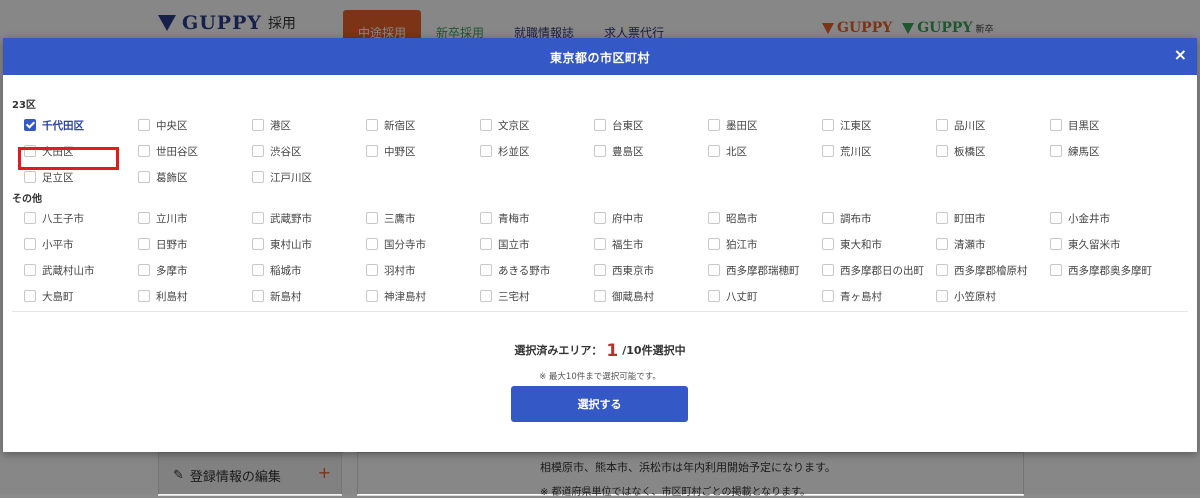  Describe the element at coordinates (391, 125) in the screenshot. I see `area-option: 新宿区` at that location.